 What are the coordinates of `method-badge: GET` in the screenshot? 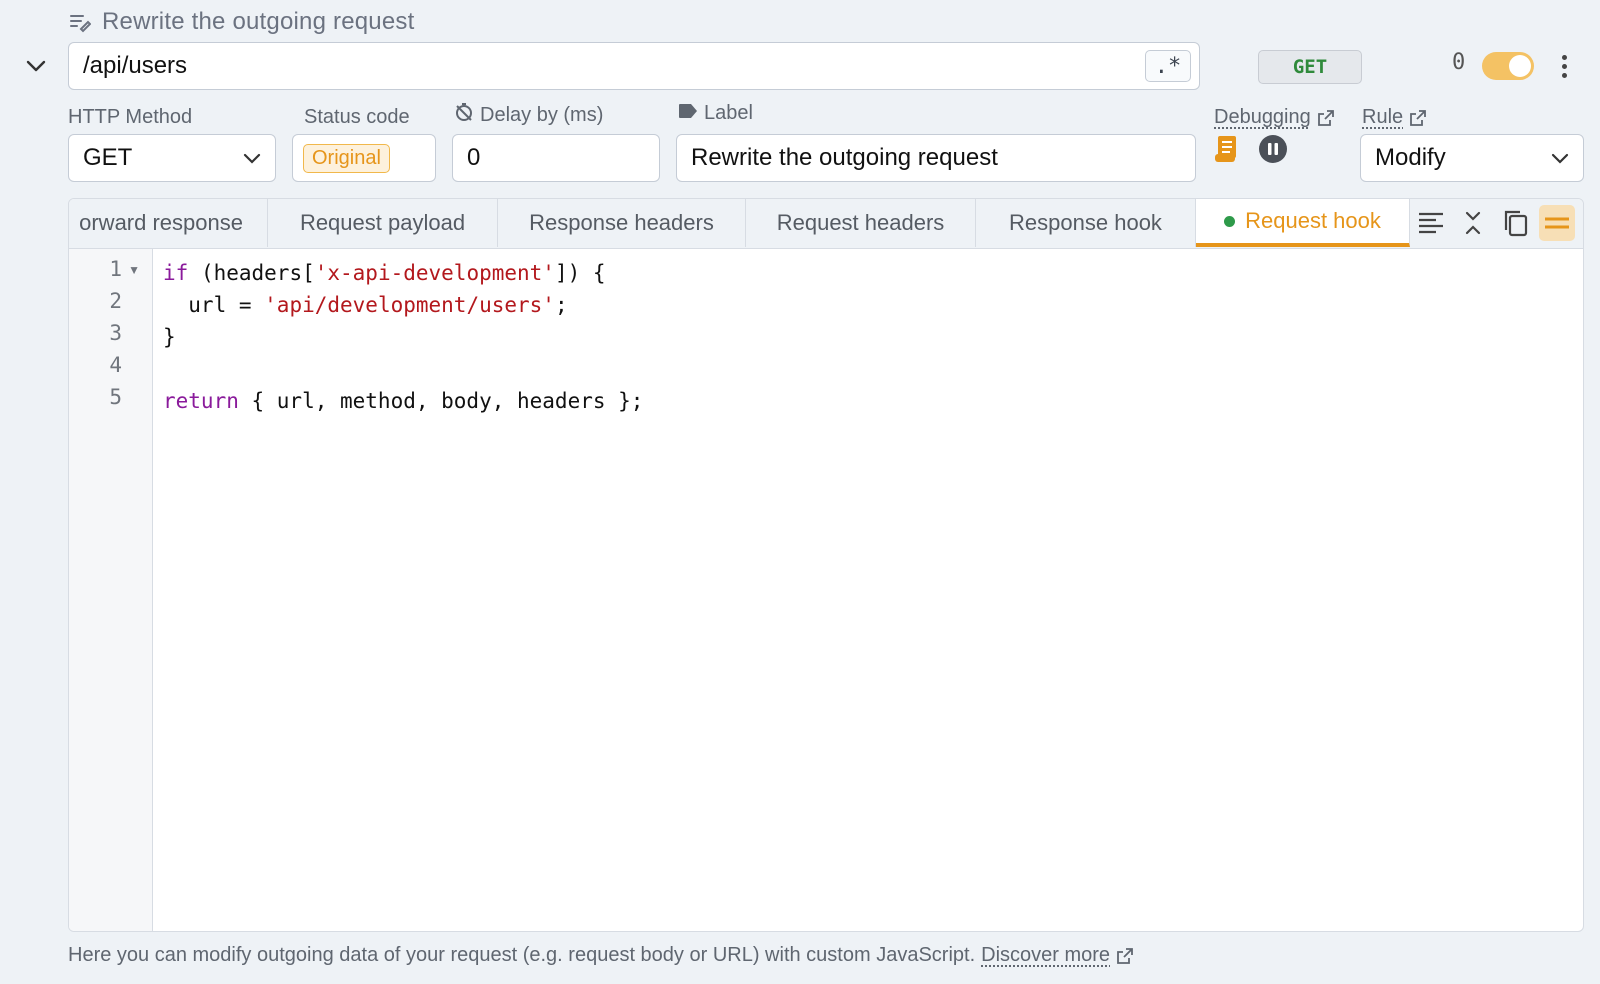 It's located at (1310, 67).